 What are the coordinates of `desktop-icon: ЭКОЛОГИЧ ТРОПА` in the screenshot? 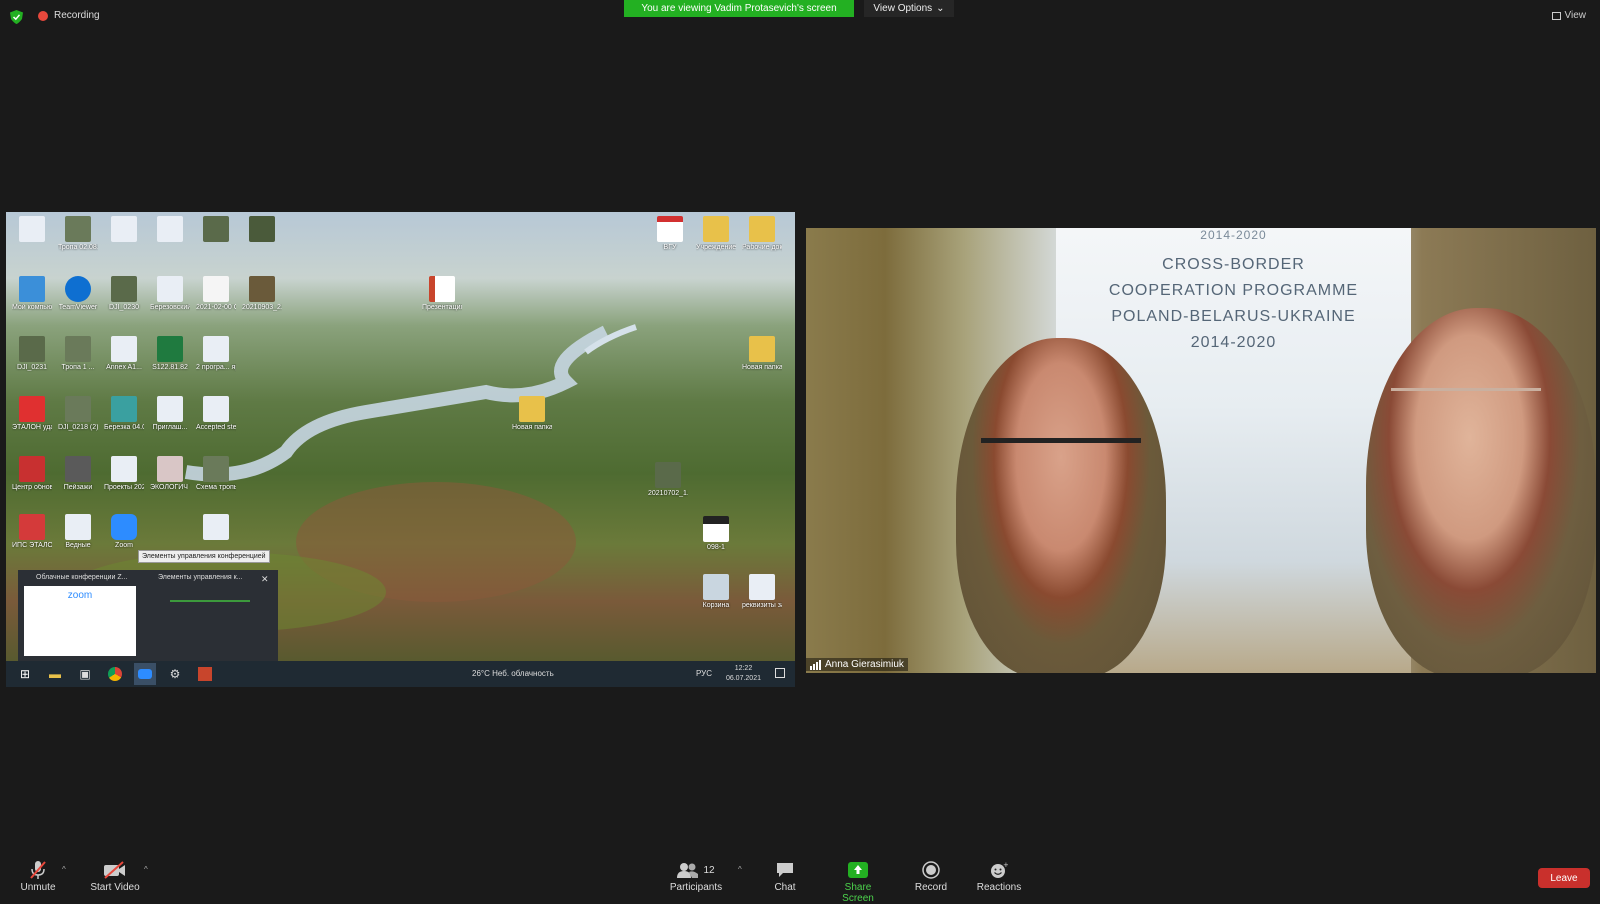 It's located at (170, 474).